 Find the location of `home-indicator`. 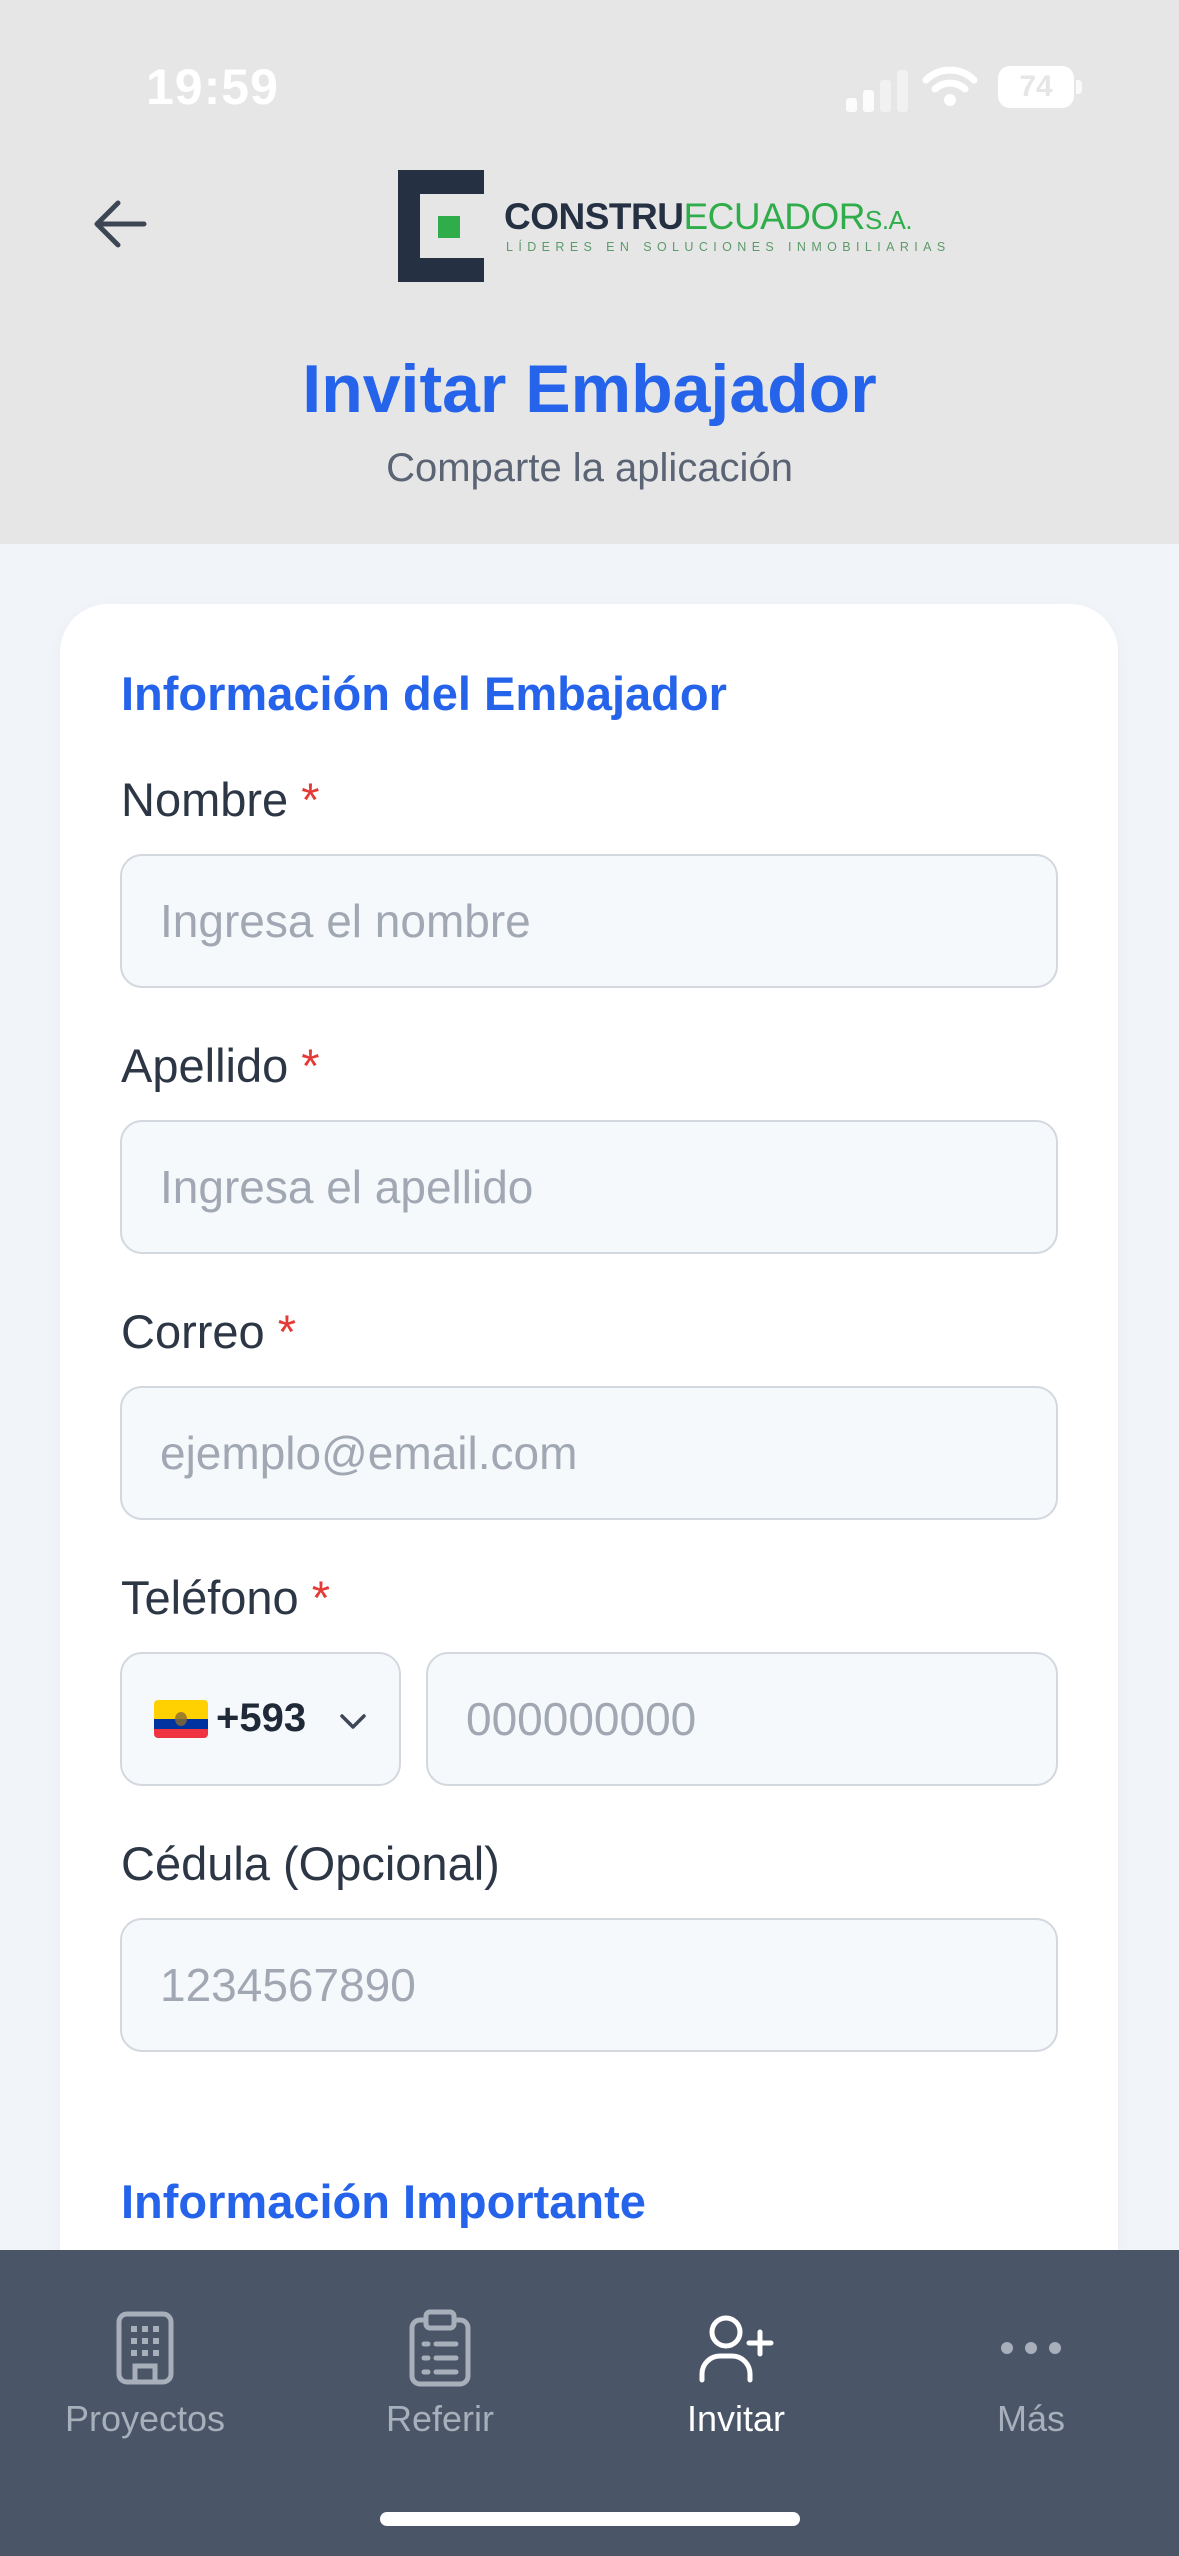

home-indicator is located at coordinates (590, 2519).